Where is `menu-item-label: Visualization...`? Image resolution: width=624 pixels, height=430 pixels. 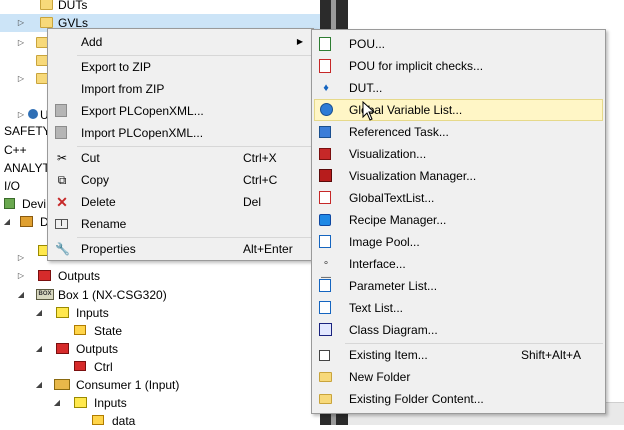 menu-item-label: Visualization... is located at coordinates (388, 154).